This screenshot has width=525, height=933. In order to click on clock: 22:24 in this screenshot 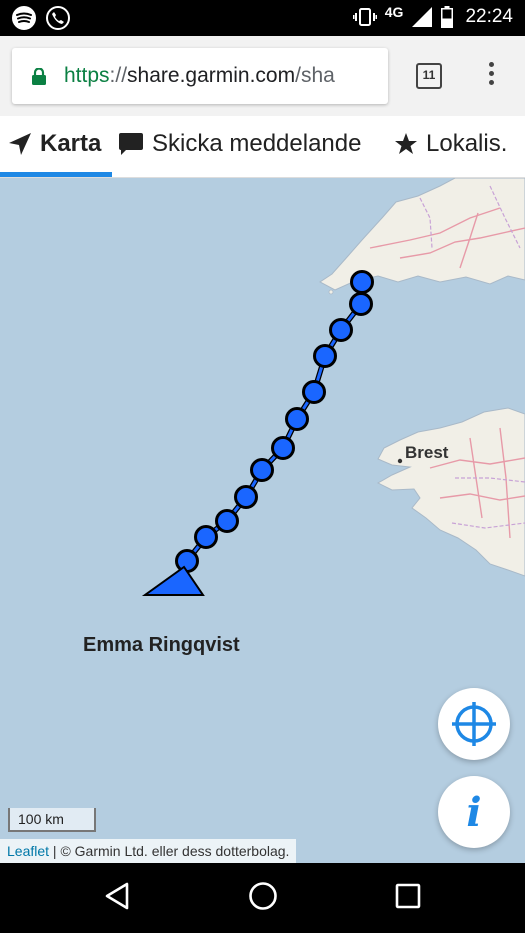, I will do `click(489, 16)`.